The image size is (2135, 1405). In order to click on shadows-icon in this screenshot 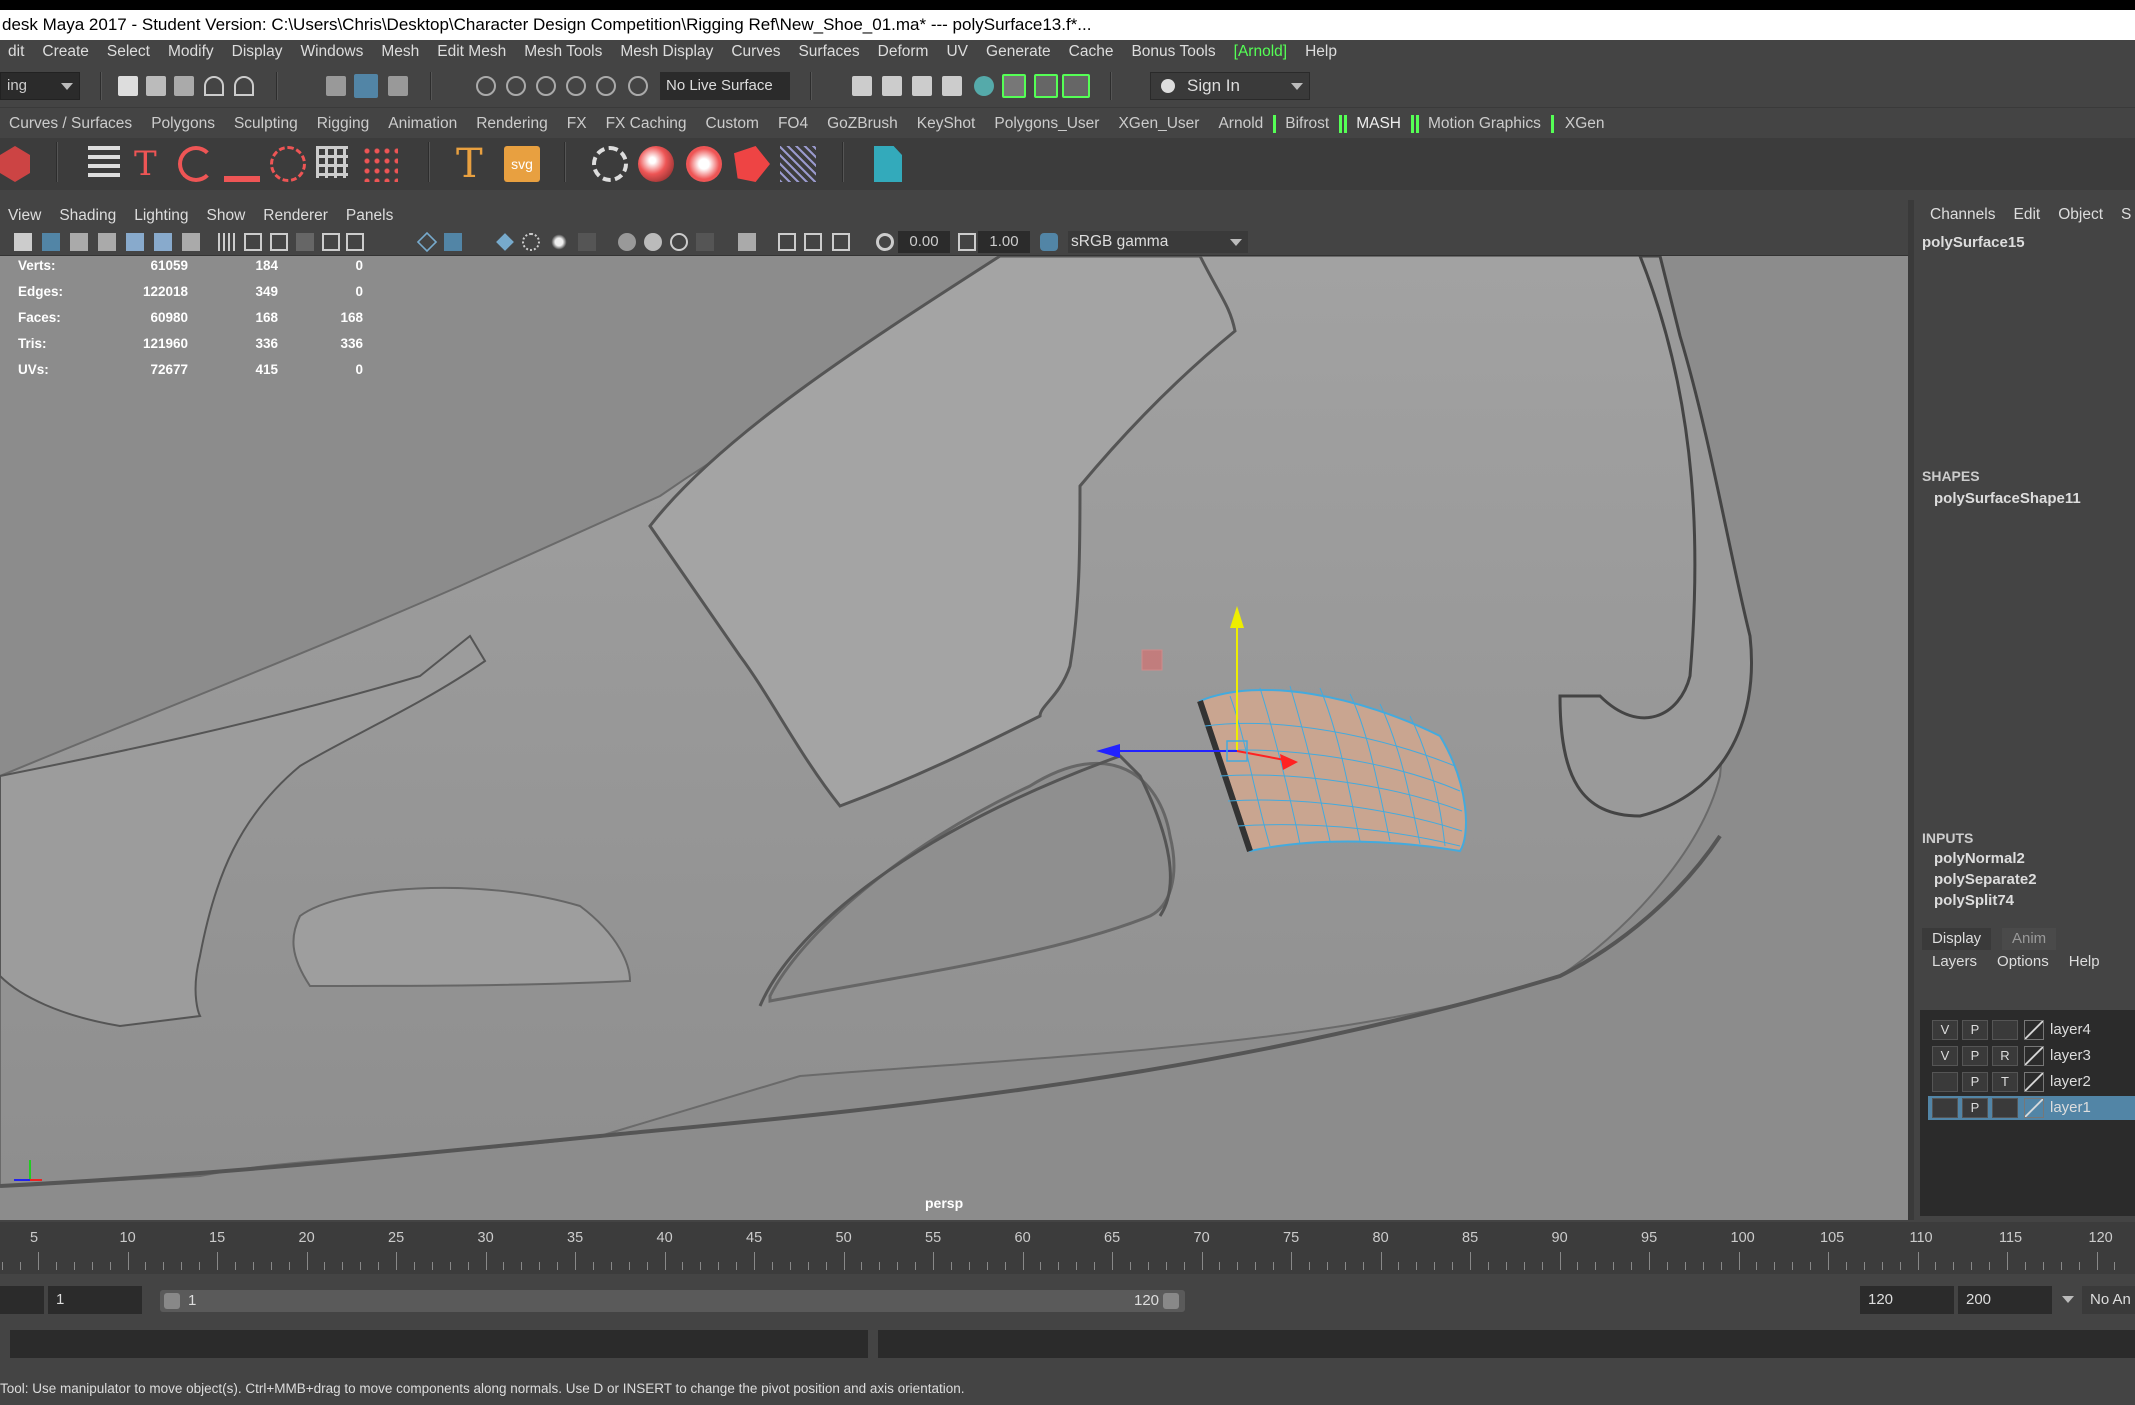, I will do `click(587, 242)`.